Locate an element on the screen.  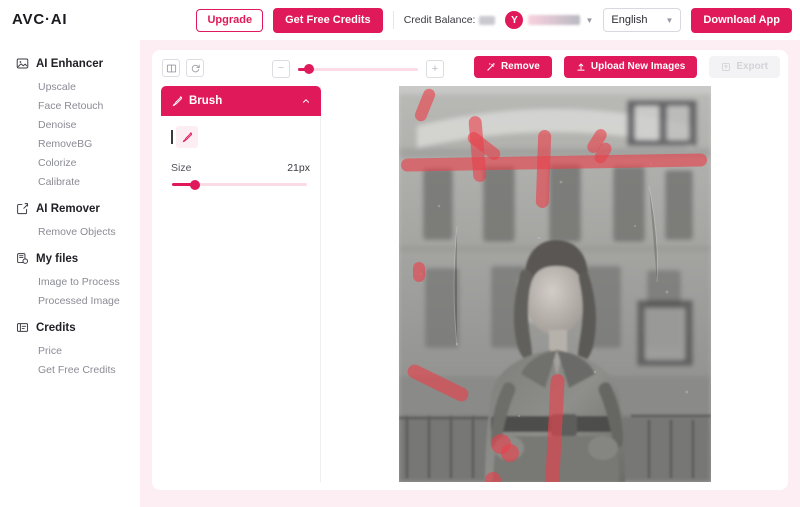
chevron-up-icon is located at coordinates (306, 101).